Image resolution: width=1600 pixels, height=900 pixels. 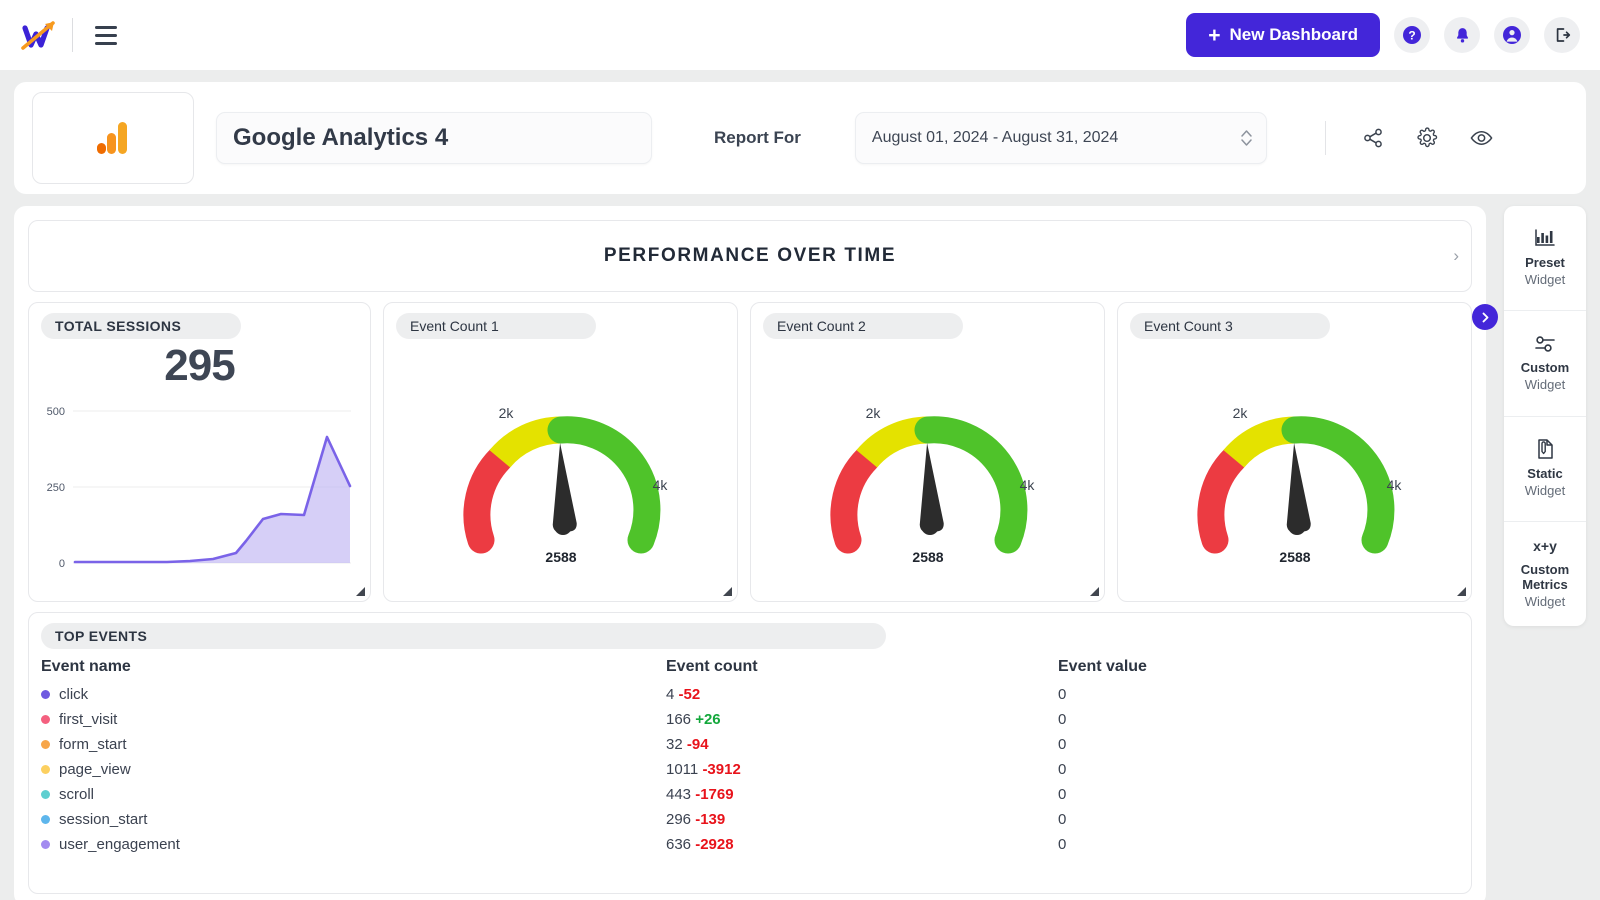 What do you see at coordinates (932, 485) in the screenshot?
I see `gauge-2-chart: 2k 4k 2588` at bounding box center [932, 485].